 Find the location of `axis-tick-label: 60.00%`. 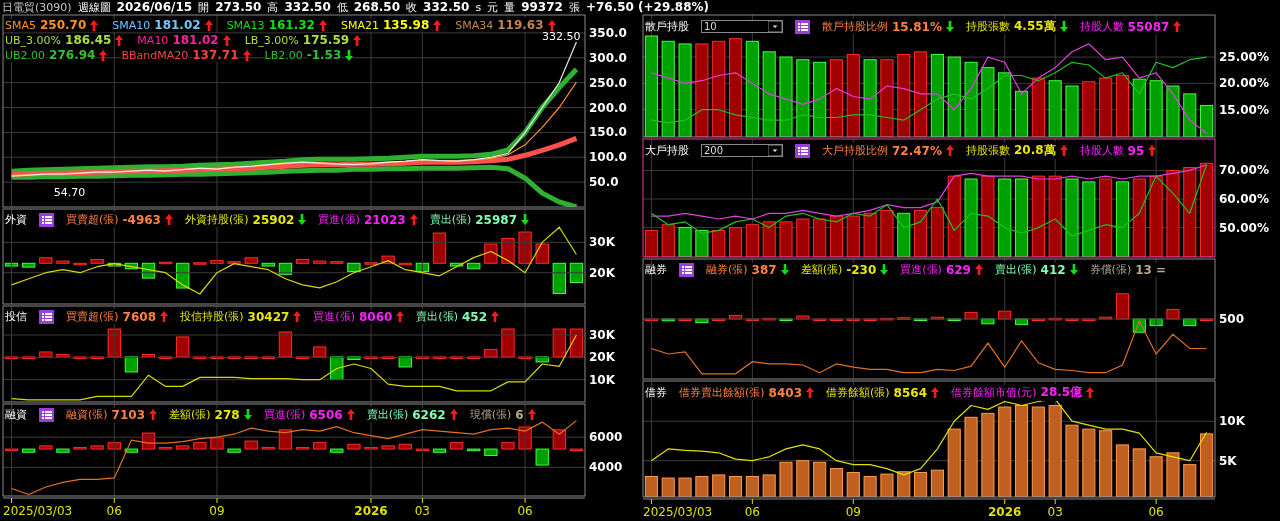

axis-tick-label: 60.00% is located at coordinates (1244, 199).